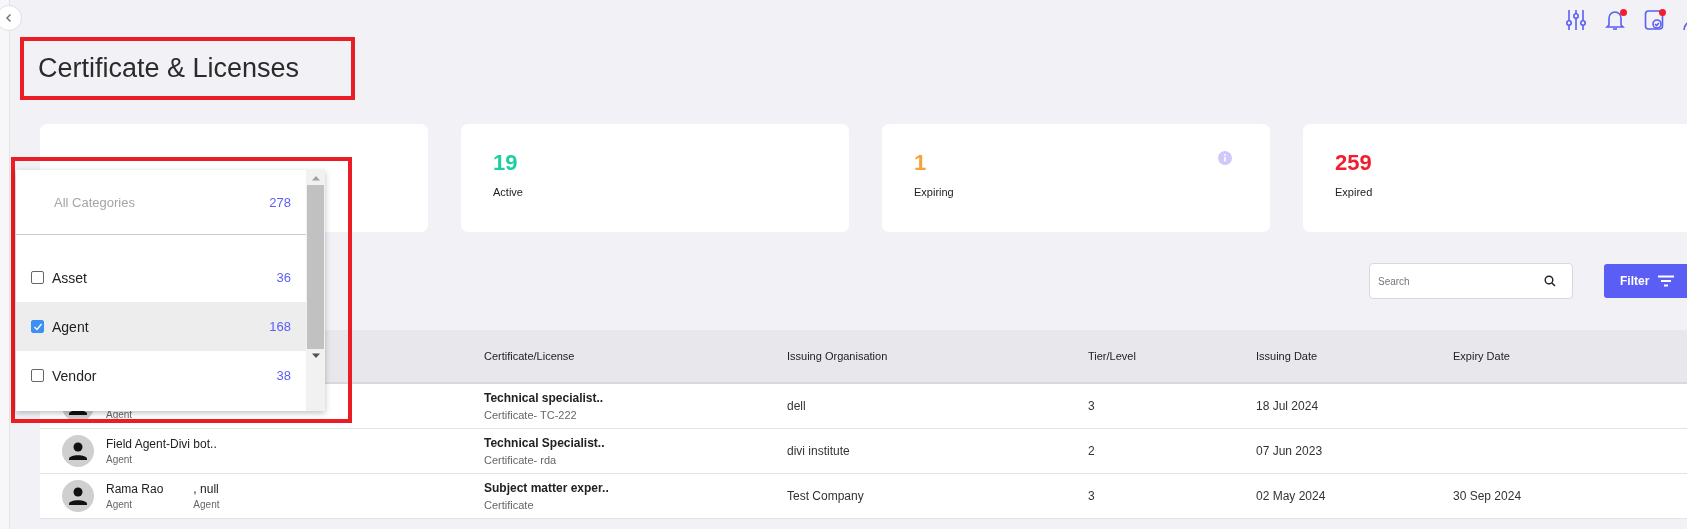 The height and width of the screenshot is (529, 1687). Describe the element at coordinates (508, 192) in the screenshot. I see `stat-label: Active` at that location.